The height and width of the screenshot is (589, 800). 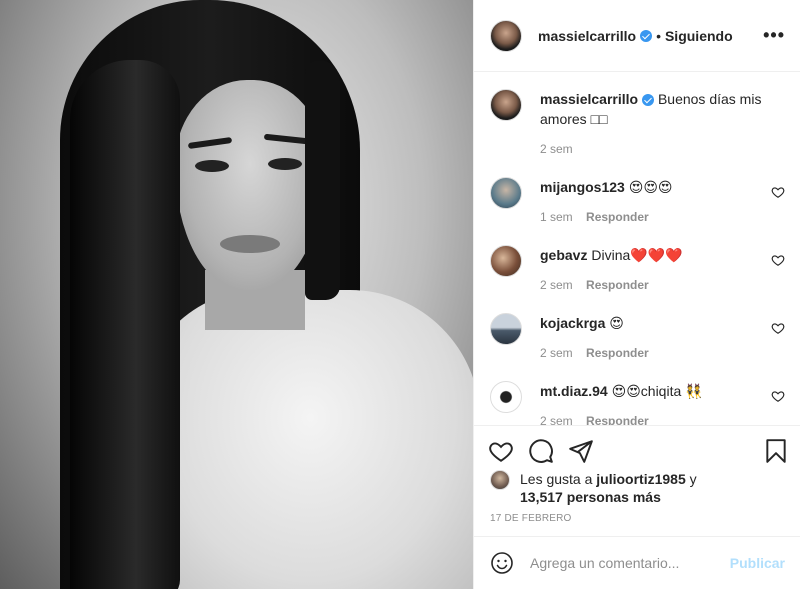 I want to click on caption-username: massielcarrillo, so click(x=589, y=99).